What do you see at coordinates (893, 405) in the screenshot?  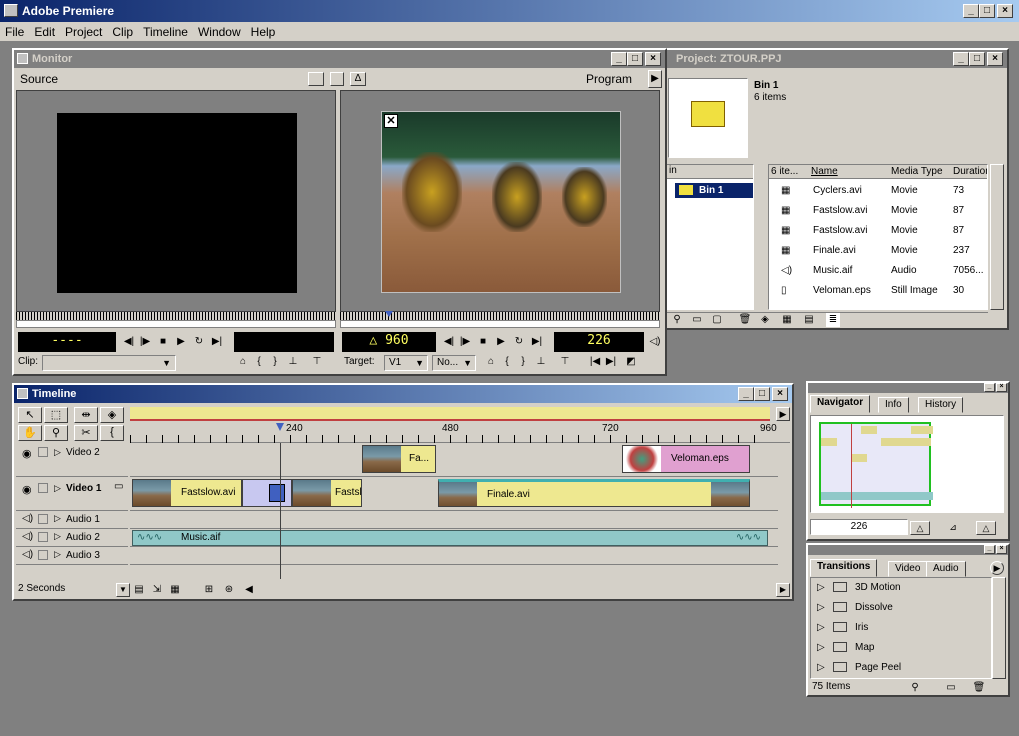 I see `tab-info: Info` at bounding box center [893, 405].